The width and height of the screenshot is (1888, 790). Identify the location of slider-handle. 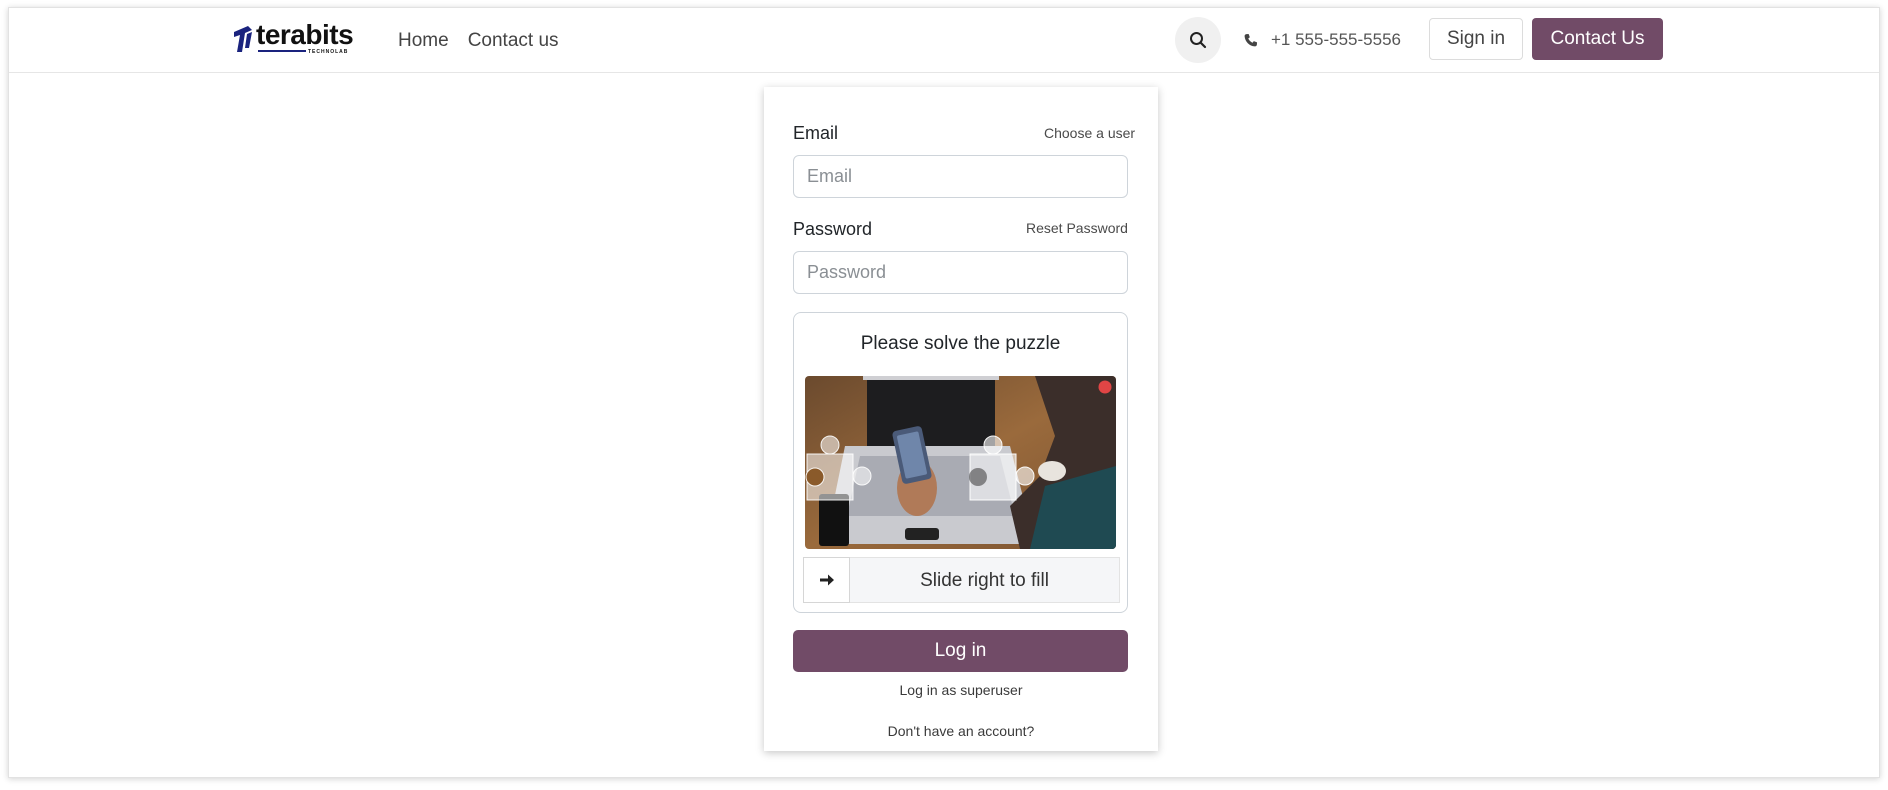
(826, 580).